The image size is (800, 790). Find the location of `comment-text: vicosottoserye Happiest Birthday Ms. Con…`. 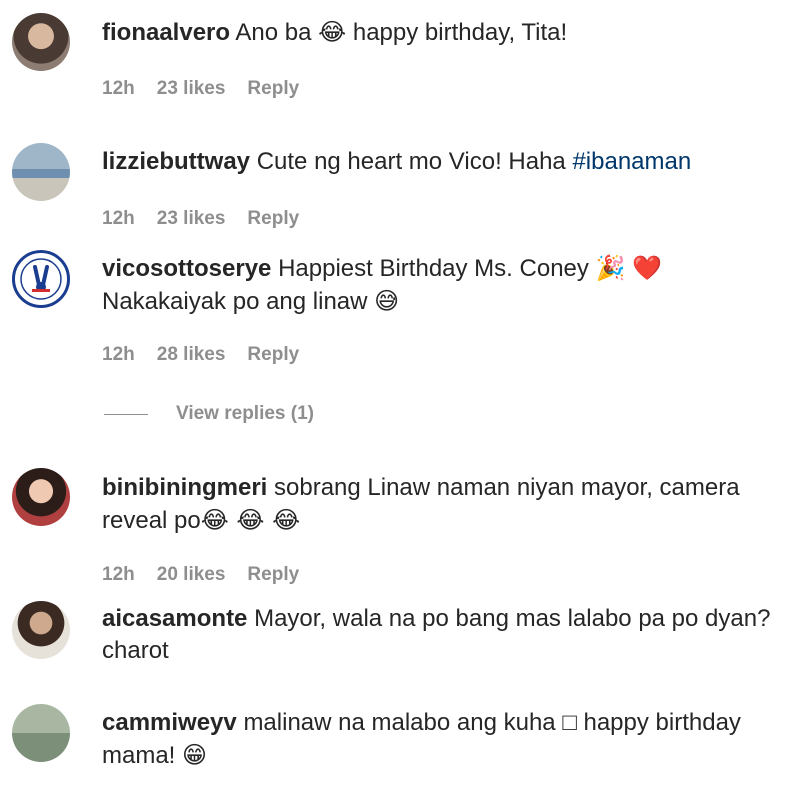

comment-text: vicosottoserye Happiest Birthday Ms. Con… is located at coordinates (444, 285).